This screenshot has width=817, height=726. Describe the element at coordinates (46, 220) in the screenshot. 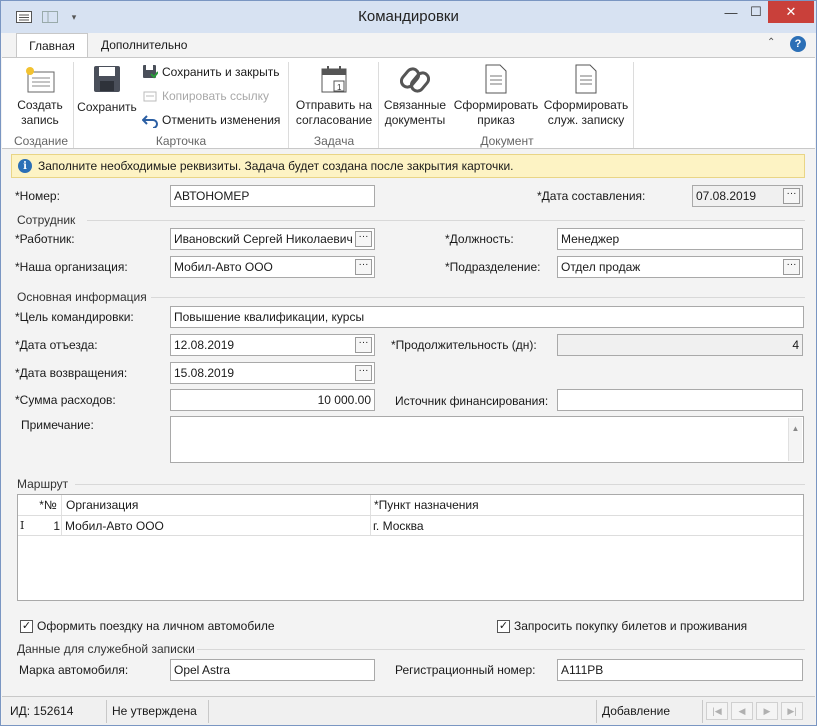

I see `employee-section-title: Сотрудник` at that location.